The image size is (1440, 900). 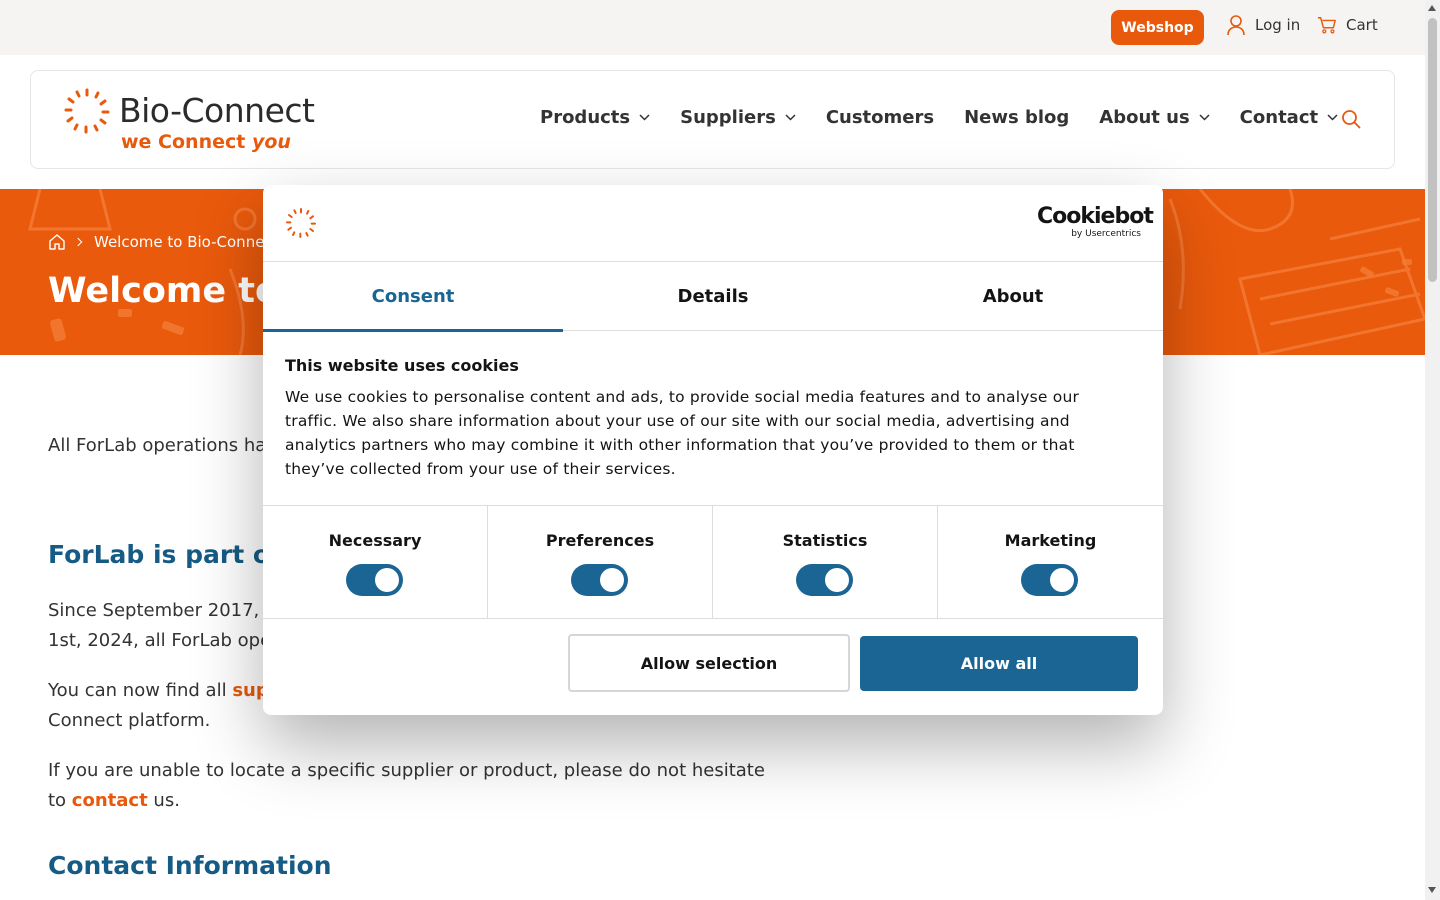 What do you see at coordinates (1278, 25) in the screenshot?
I see `login-label: Log in` at bounding box center [1278, 25].